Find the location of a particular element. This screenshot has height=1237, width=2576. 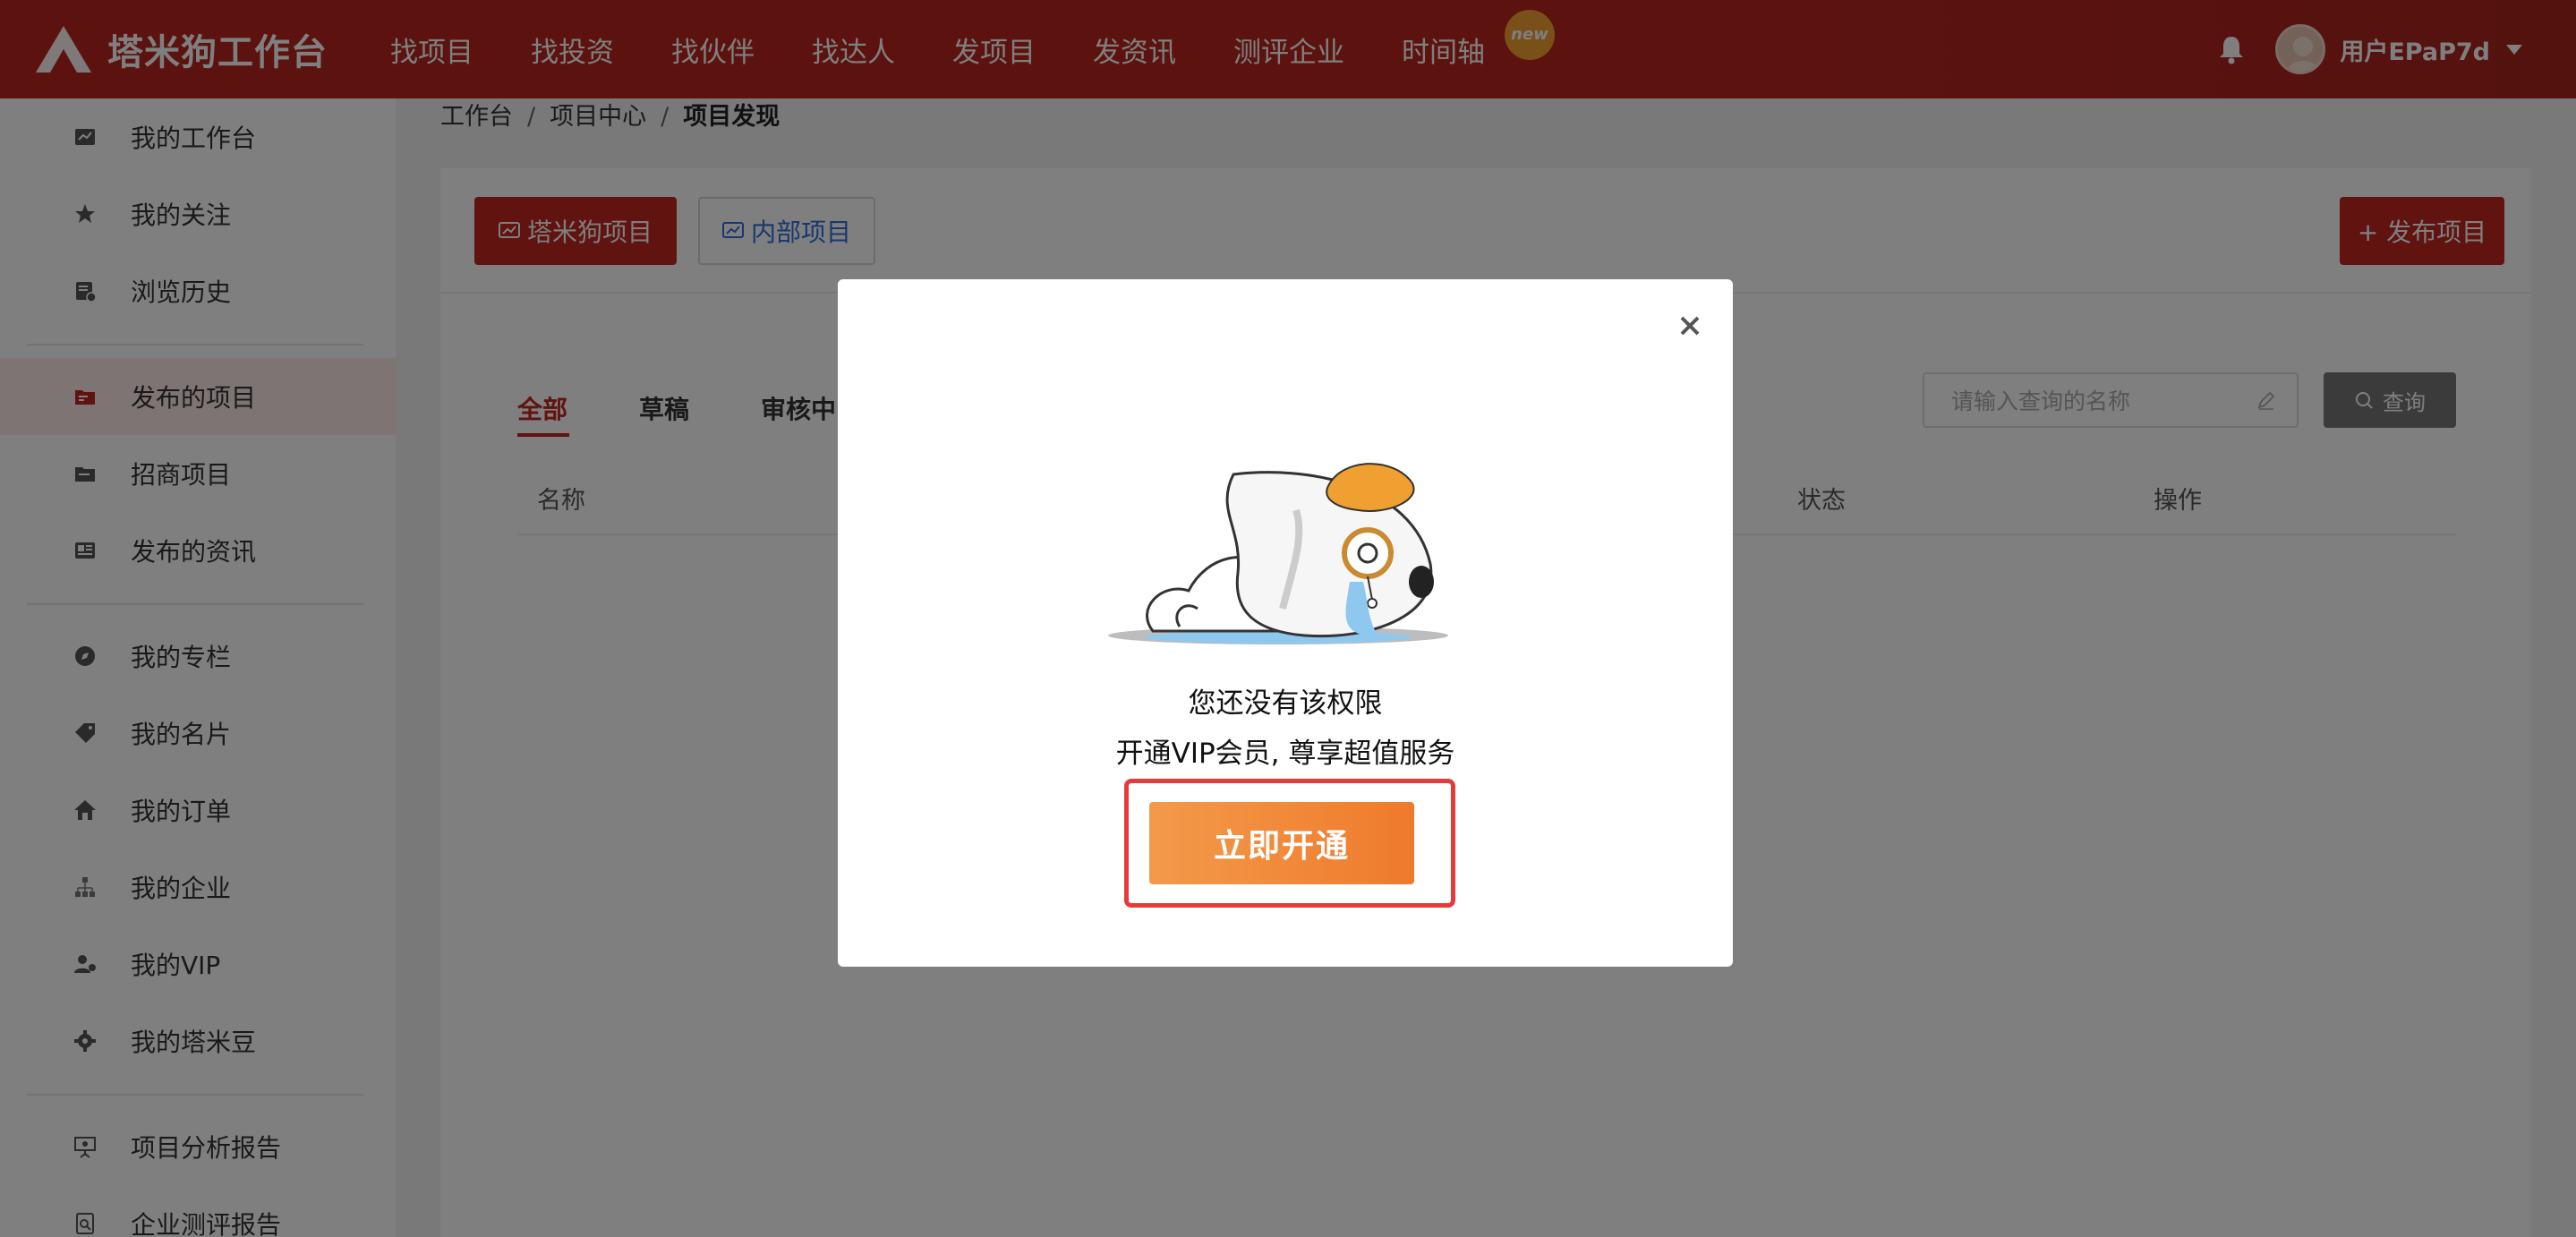

activate-vip-button: 立即开通 is located at coordinates (1281, 843).